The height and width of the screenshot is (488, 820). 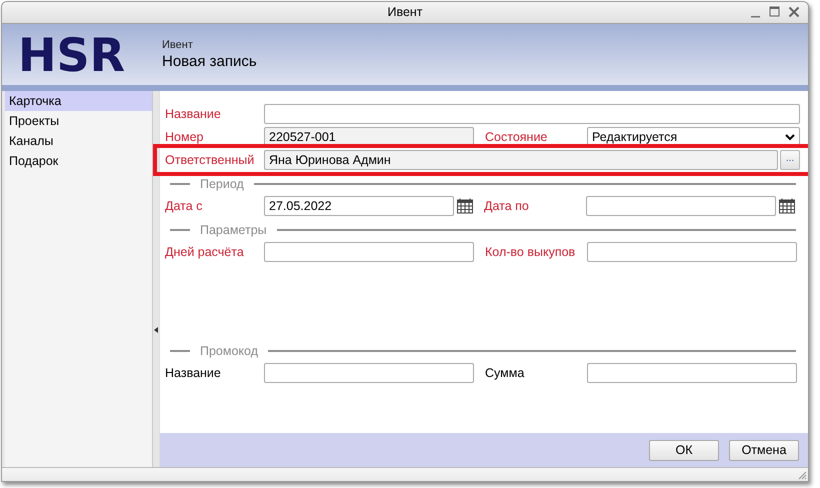 I want to click on section-title: Параметры, so click(x=233, y=230).